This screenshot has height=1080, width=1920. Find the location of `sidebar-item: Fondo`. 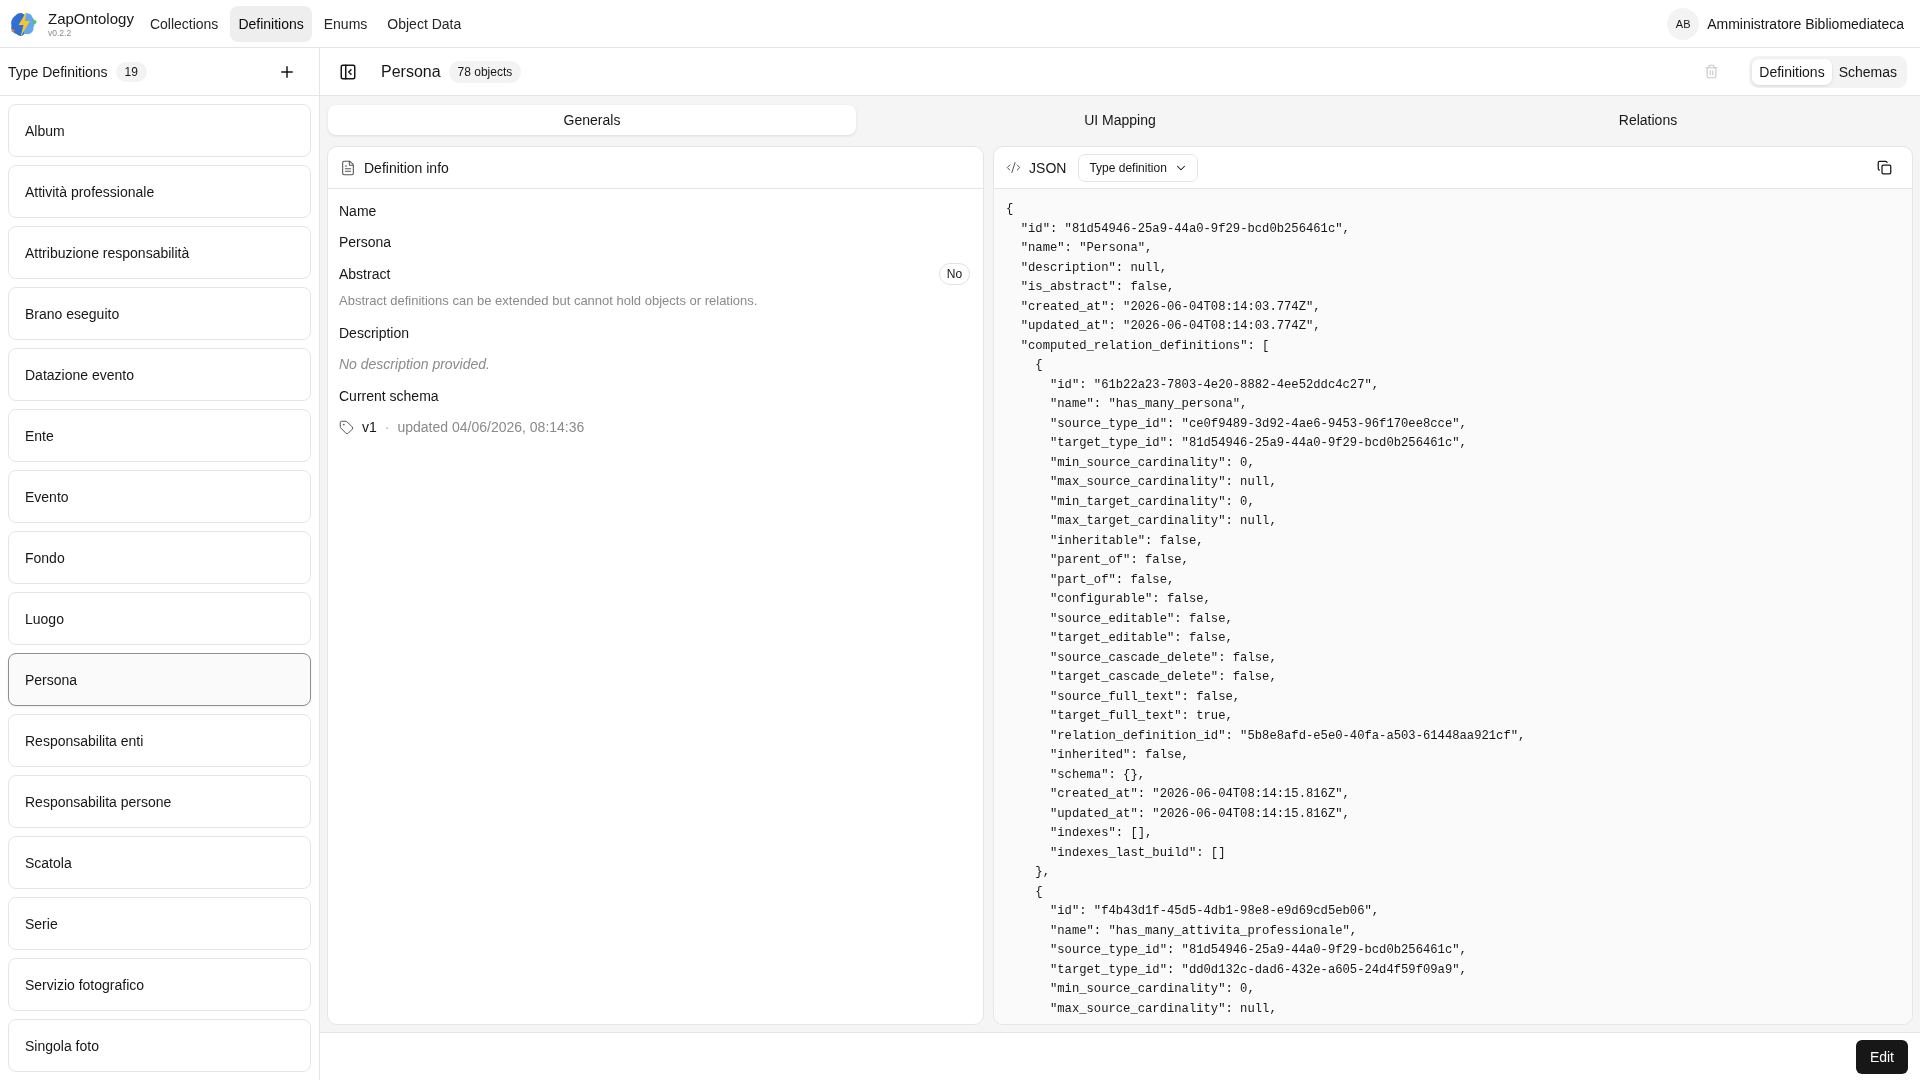

sidebar-item: Fondo is located at coordinates (159, 557).